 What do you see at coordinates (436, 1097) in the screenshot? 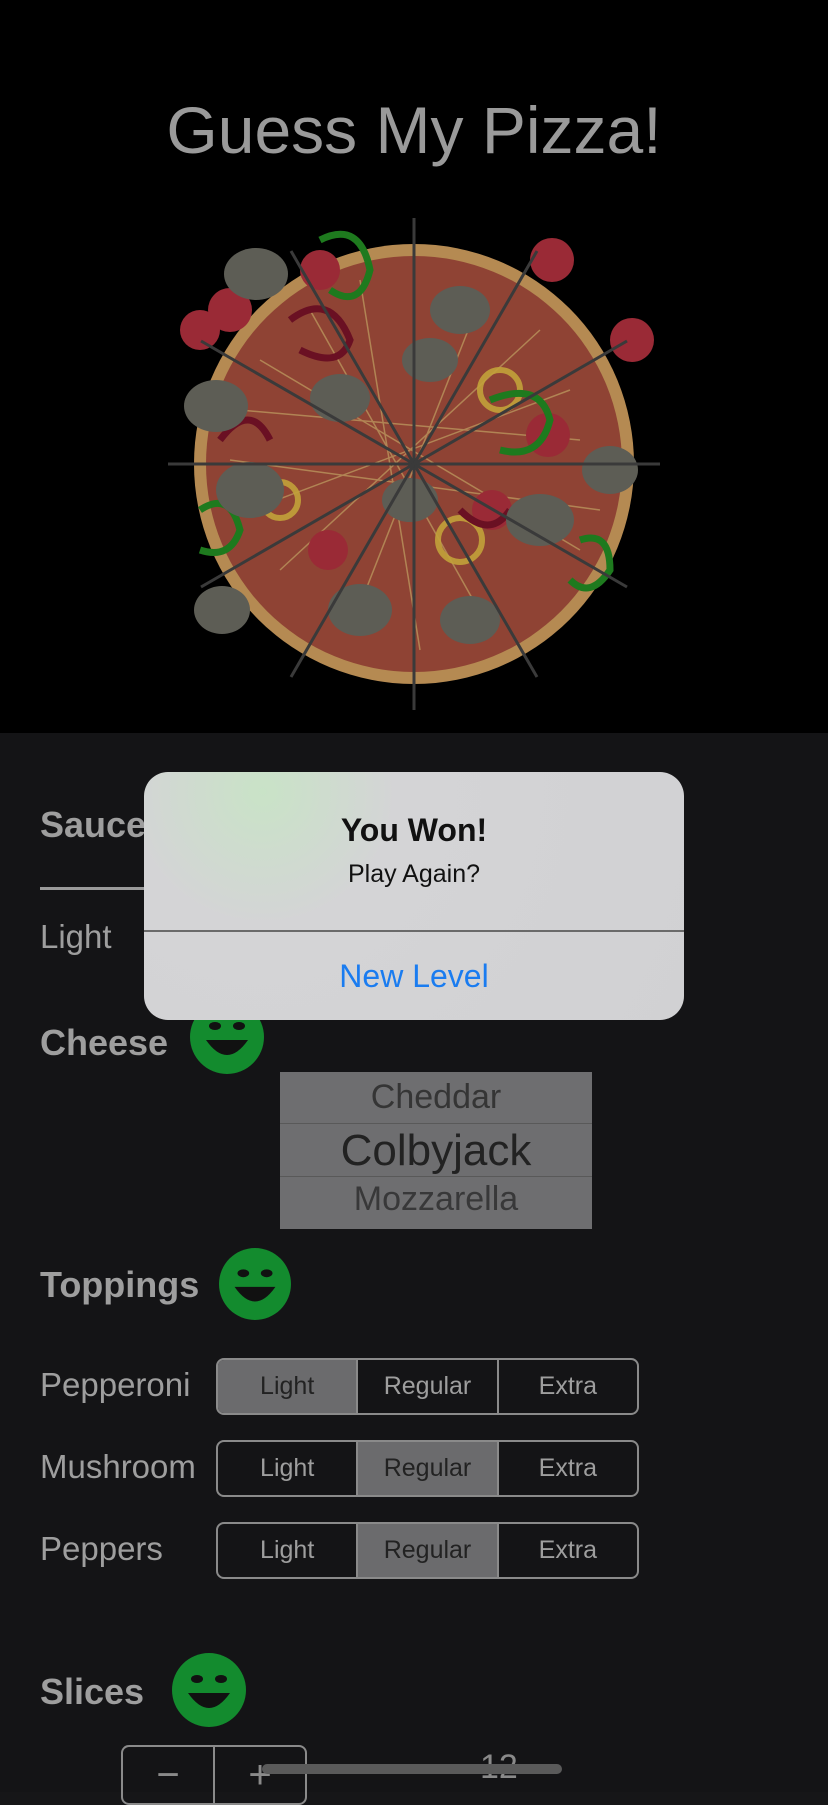
I see `picker-option-cheddar: Cheddar` at bounding box center [436, 1097].